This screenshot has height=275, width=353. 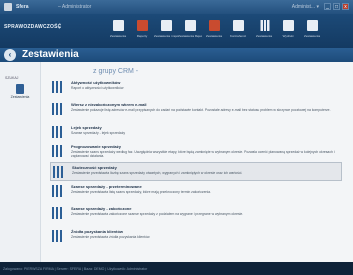 What do you see at coordinates (142, 25) in the screenshot?
I see `document-icon` at bounding box center [142, 25].